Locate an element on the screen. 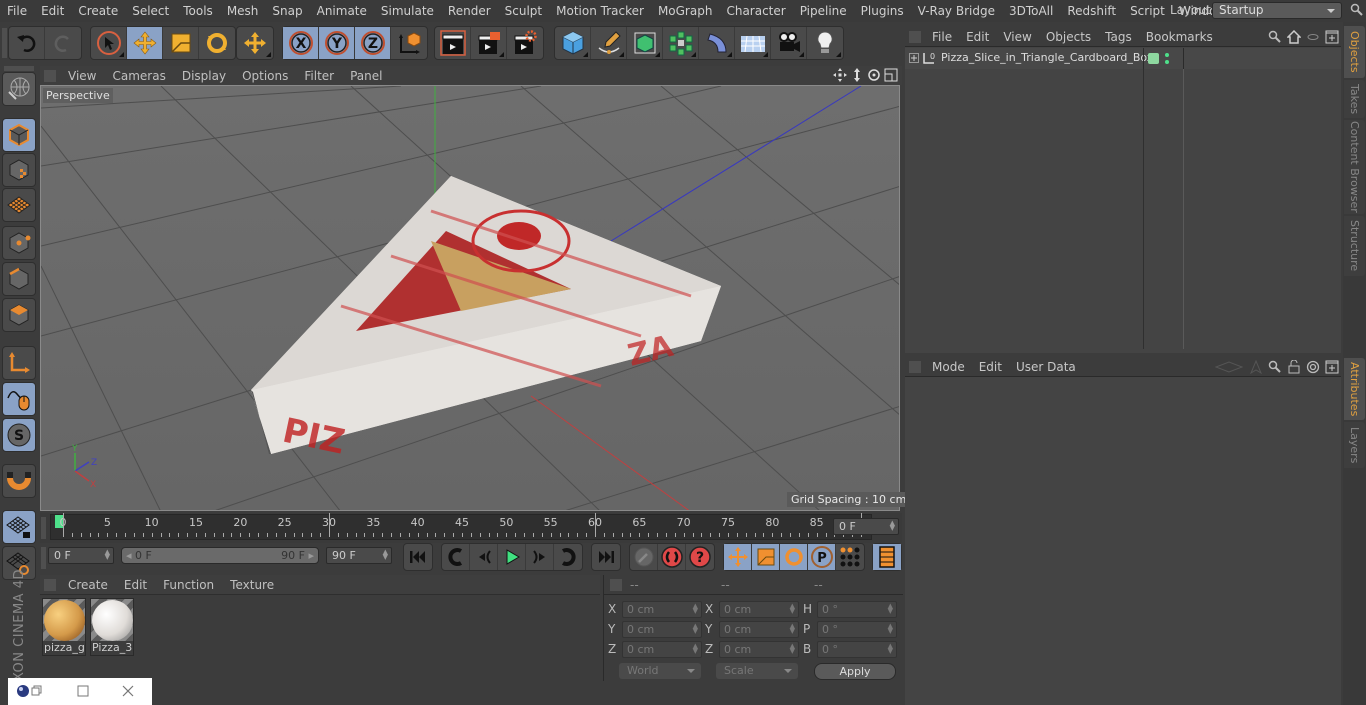 The height and width of the screenshot is (705, 1366). menu-redshift: Redshift is located at coordinates (1091, 11).